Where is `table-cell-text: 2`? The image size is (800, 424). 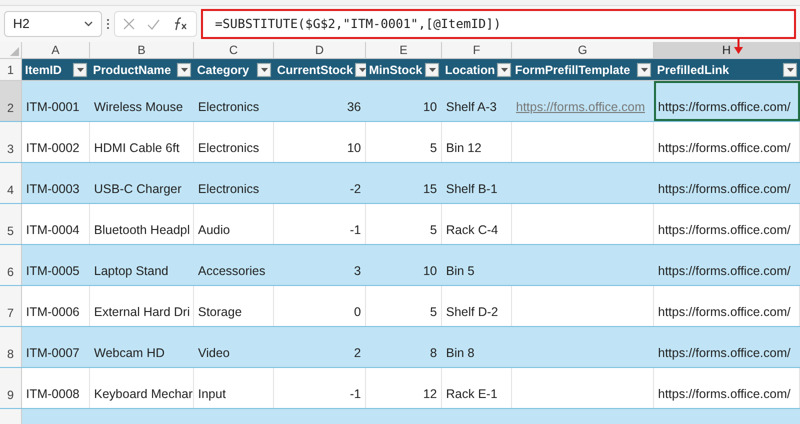 table-cell-text: 2 is located at coordinates (357, 353).